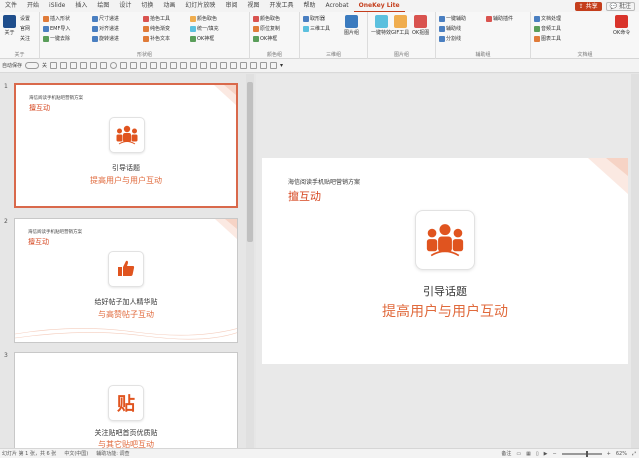  What do you see at coordinates (266, 28) in the screenshot?
I see `in-place-copy-button: 原位复制` at bounding box center [266, 28].